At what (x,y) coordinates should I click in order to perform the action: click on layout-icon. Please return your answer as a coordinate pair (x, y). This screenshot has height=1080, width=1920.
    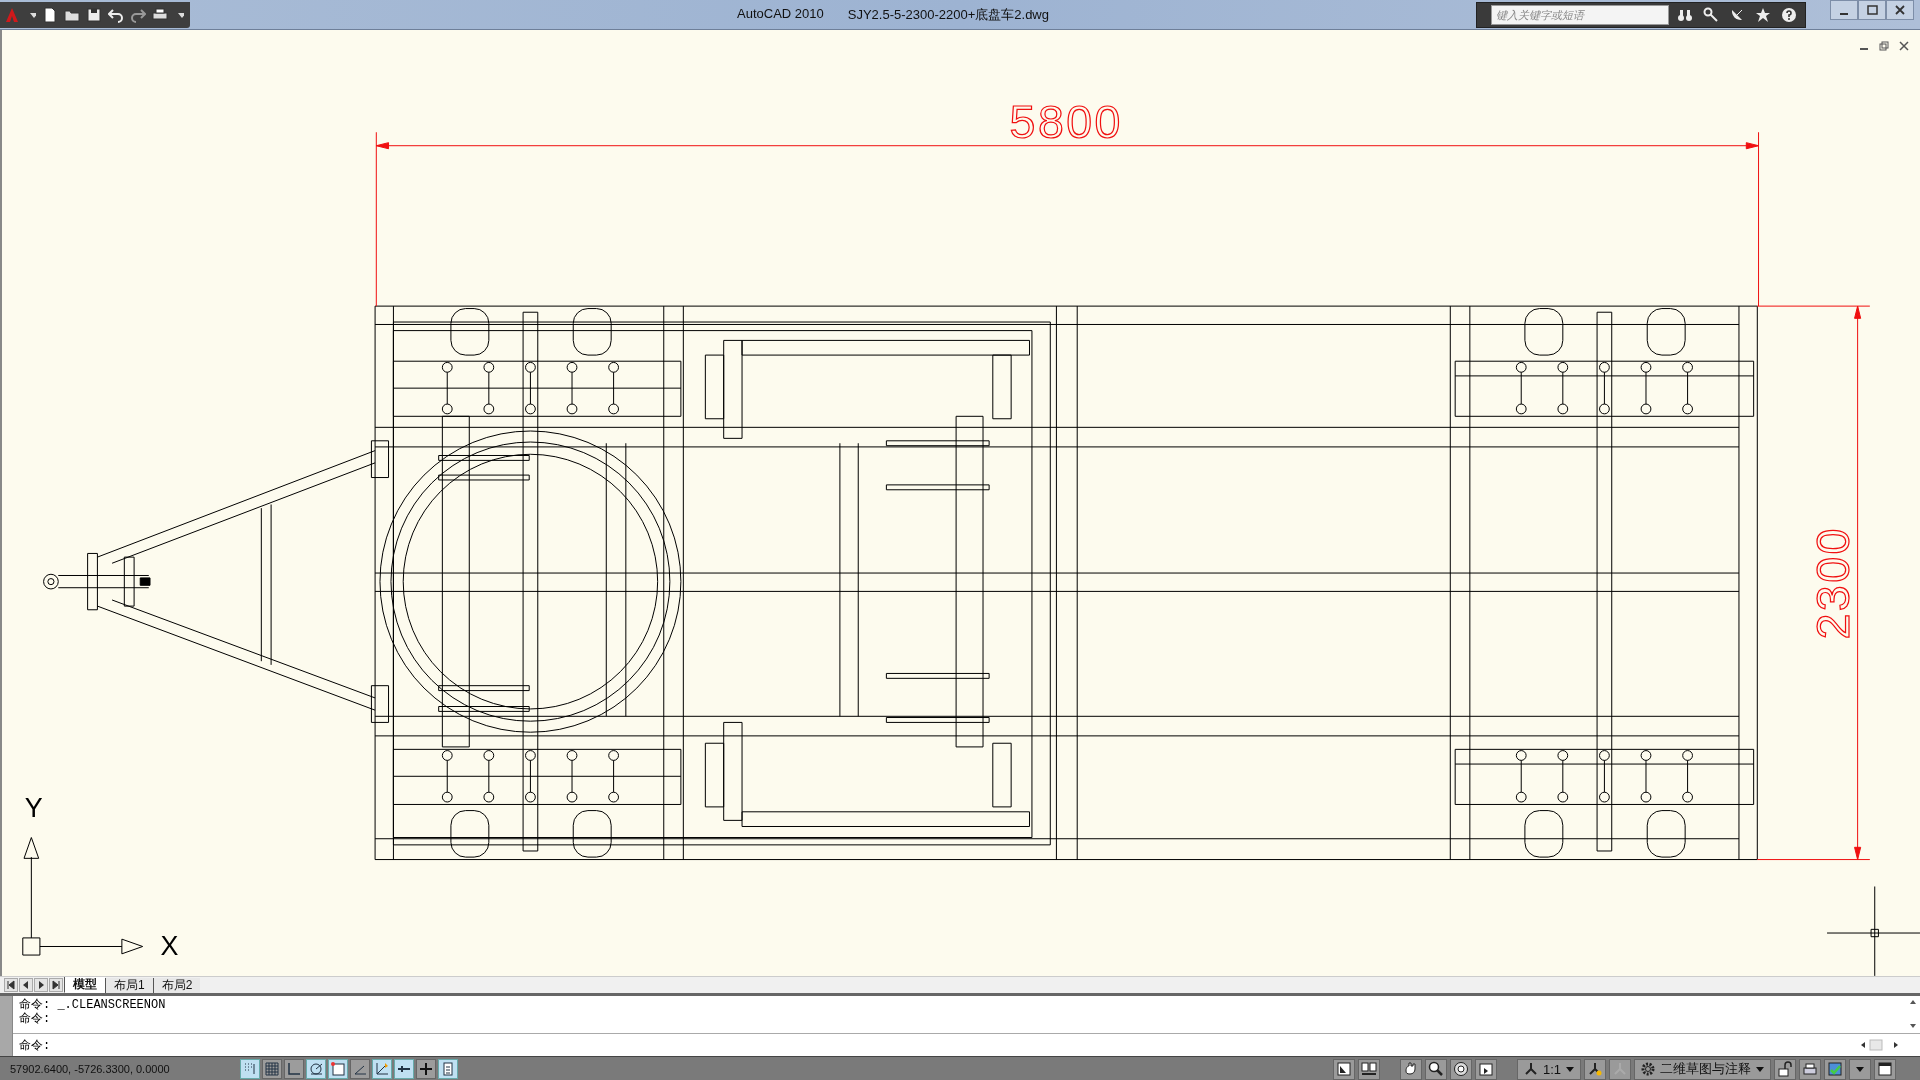
    Looking at the image, I should click on (1368, 1069).